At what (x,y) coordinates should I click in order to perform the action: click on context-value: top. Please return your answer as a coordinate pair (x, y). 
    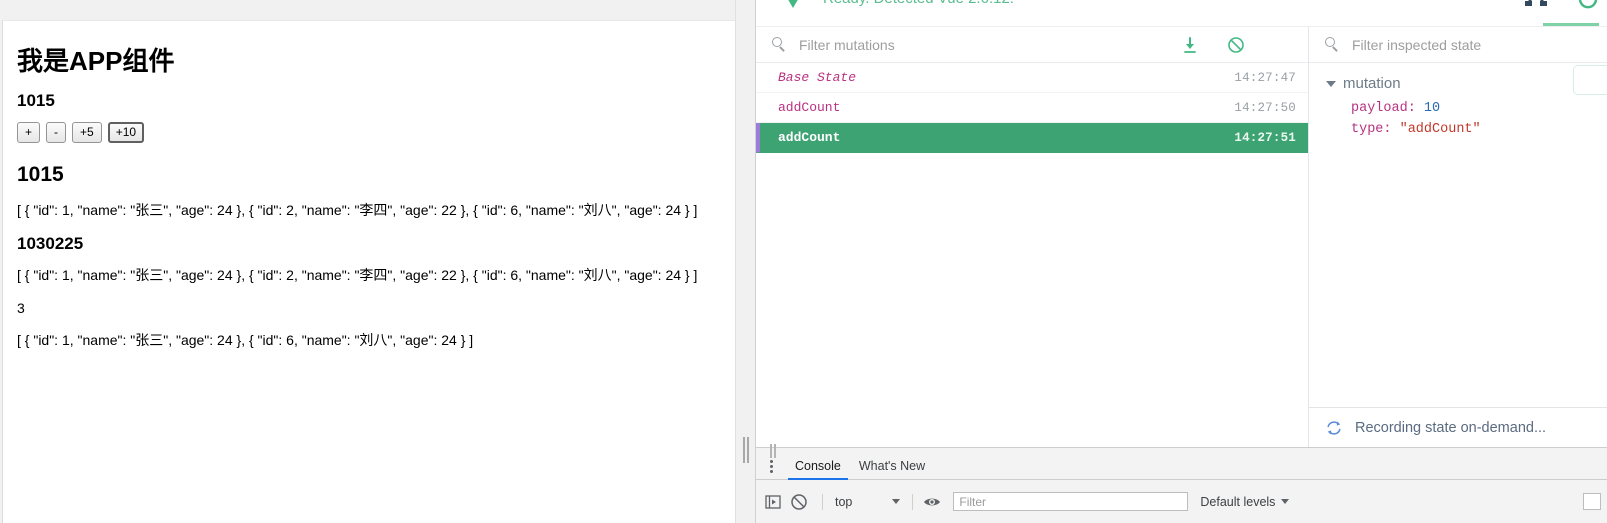
    Looking at the image, I should click on (844, 501).